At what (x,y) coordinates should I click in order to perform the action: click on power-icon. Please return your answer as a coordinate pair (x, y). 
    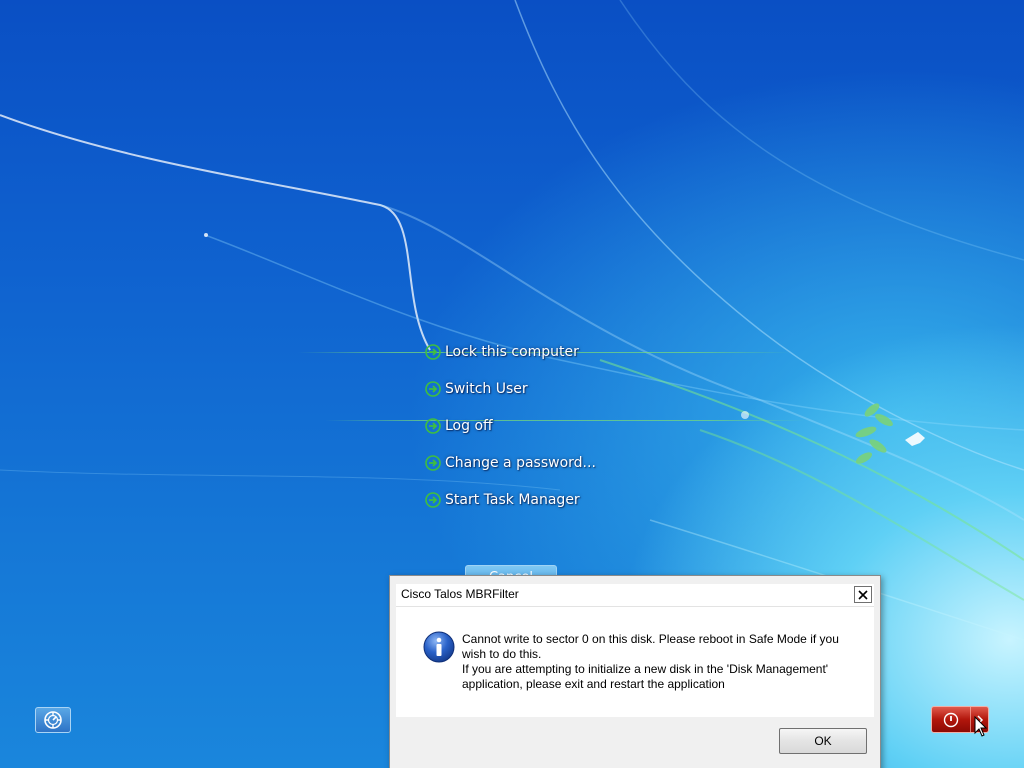
    Looking at the image, I should click on (951, 719).